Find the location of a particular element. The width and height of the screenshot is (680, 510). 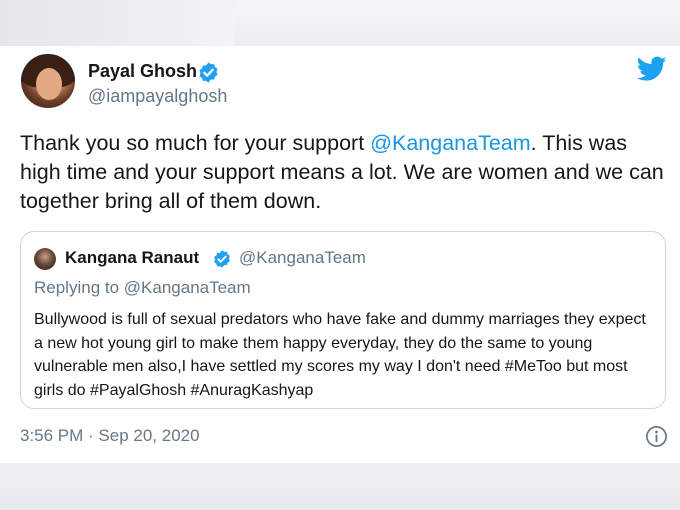

mention-link: @KanganaTeam is located at coordinates (450, 143).